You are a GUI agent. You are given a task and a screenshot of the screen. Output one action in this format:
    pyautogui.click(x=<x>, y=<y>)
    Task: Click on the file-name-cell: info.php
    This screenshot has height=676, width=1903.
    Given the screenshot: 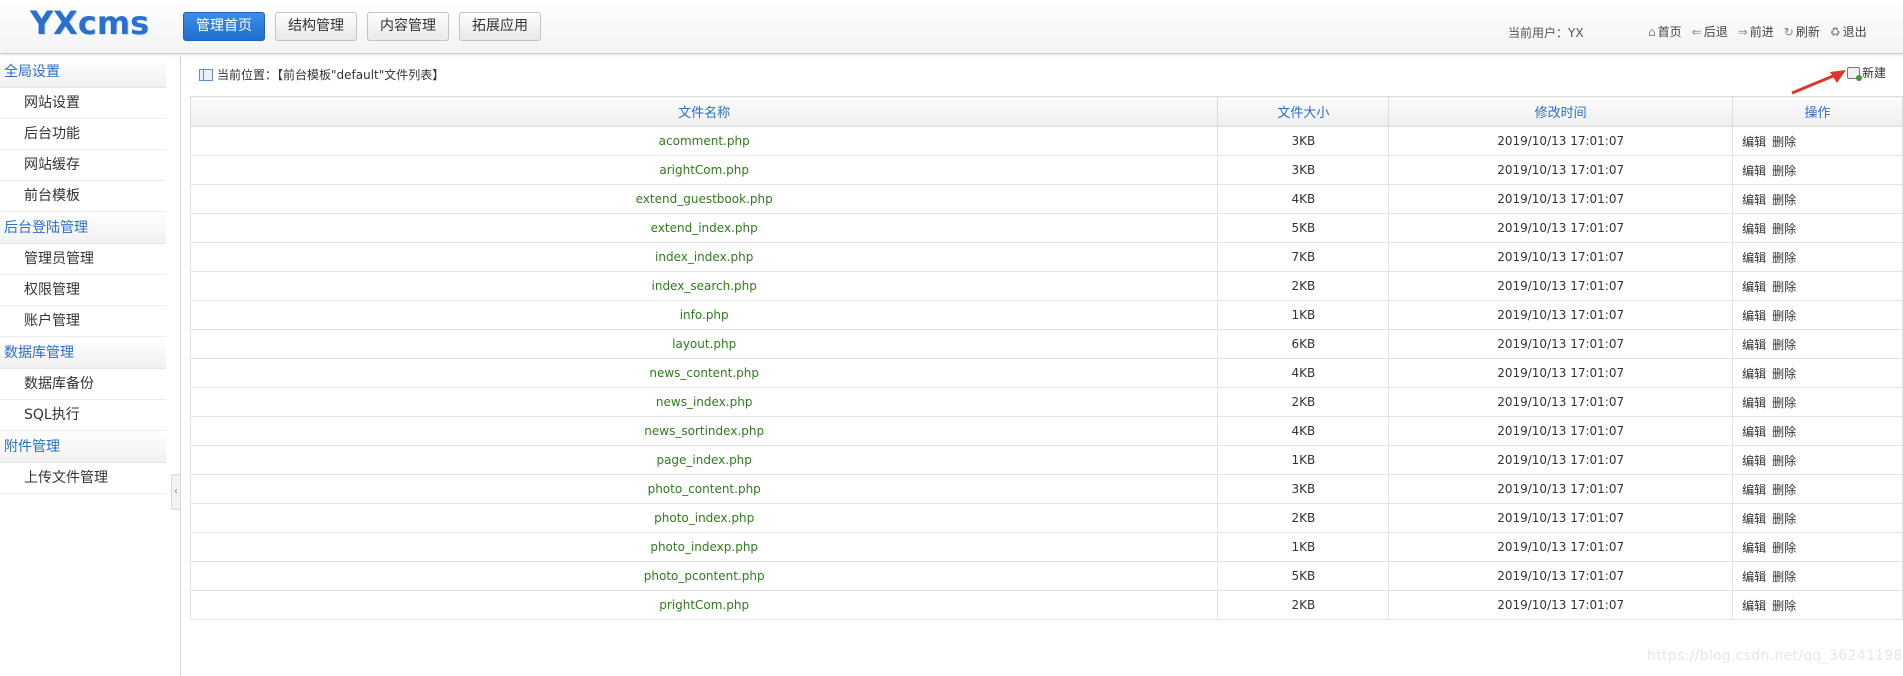 What is the action you would take?
    pyautogui.click(x=704, y=315)
    